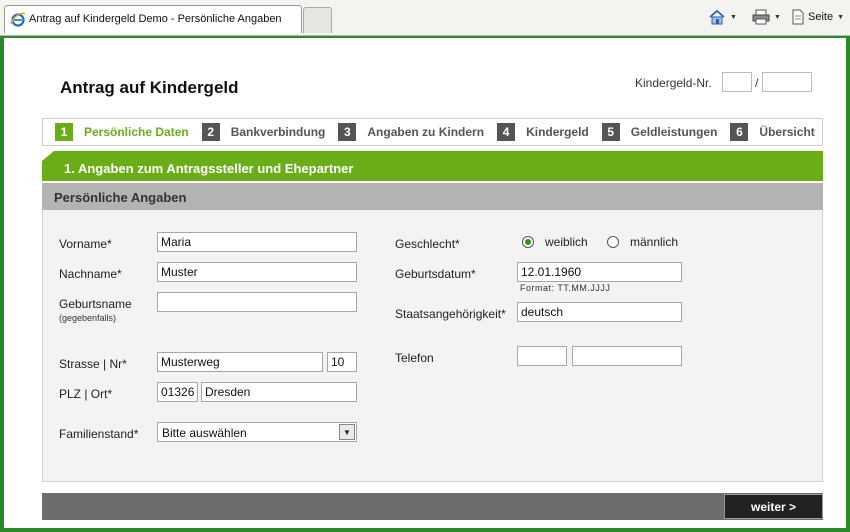 The height and width of the screenshot is (532, 850). I want to click on step-number: 4, so click(506, 132).